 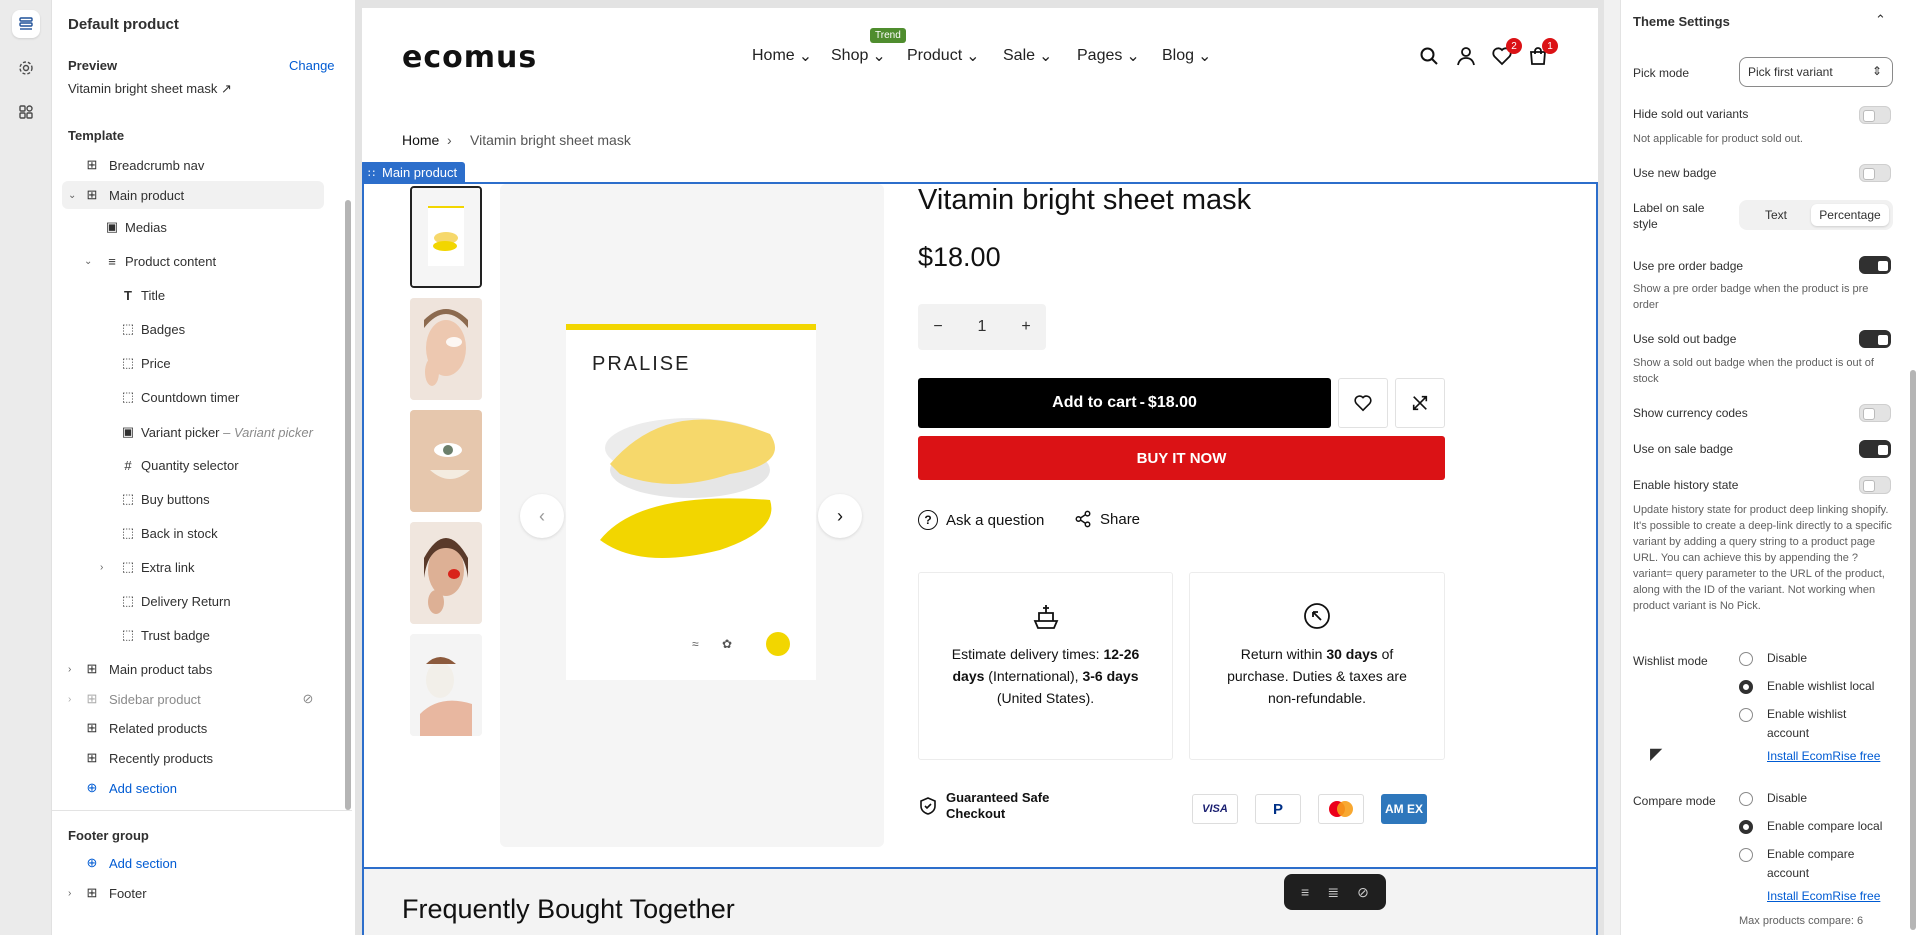 I want to click on block-medias: ▣ Medias, so click(x=192, y=227).